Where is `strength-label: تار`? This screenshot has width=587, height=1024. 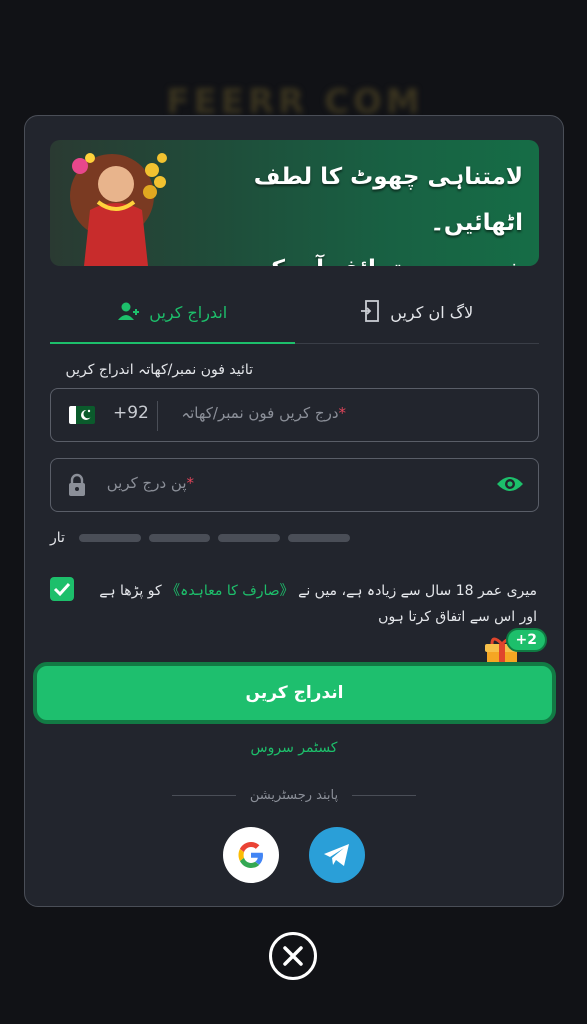 strength-label: تار is located at coordinates (57, 538).